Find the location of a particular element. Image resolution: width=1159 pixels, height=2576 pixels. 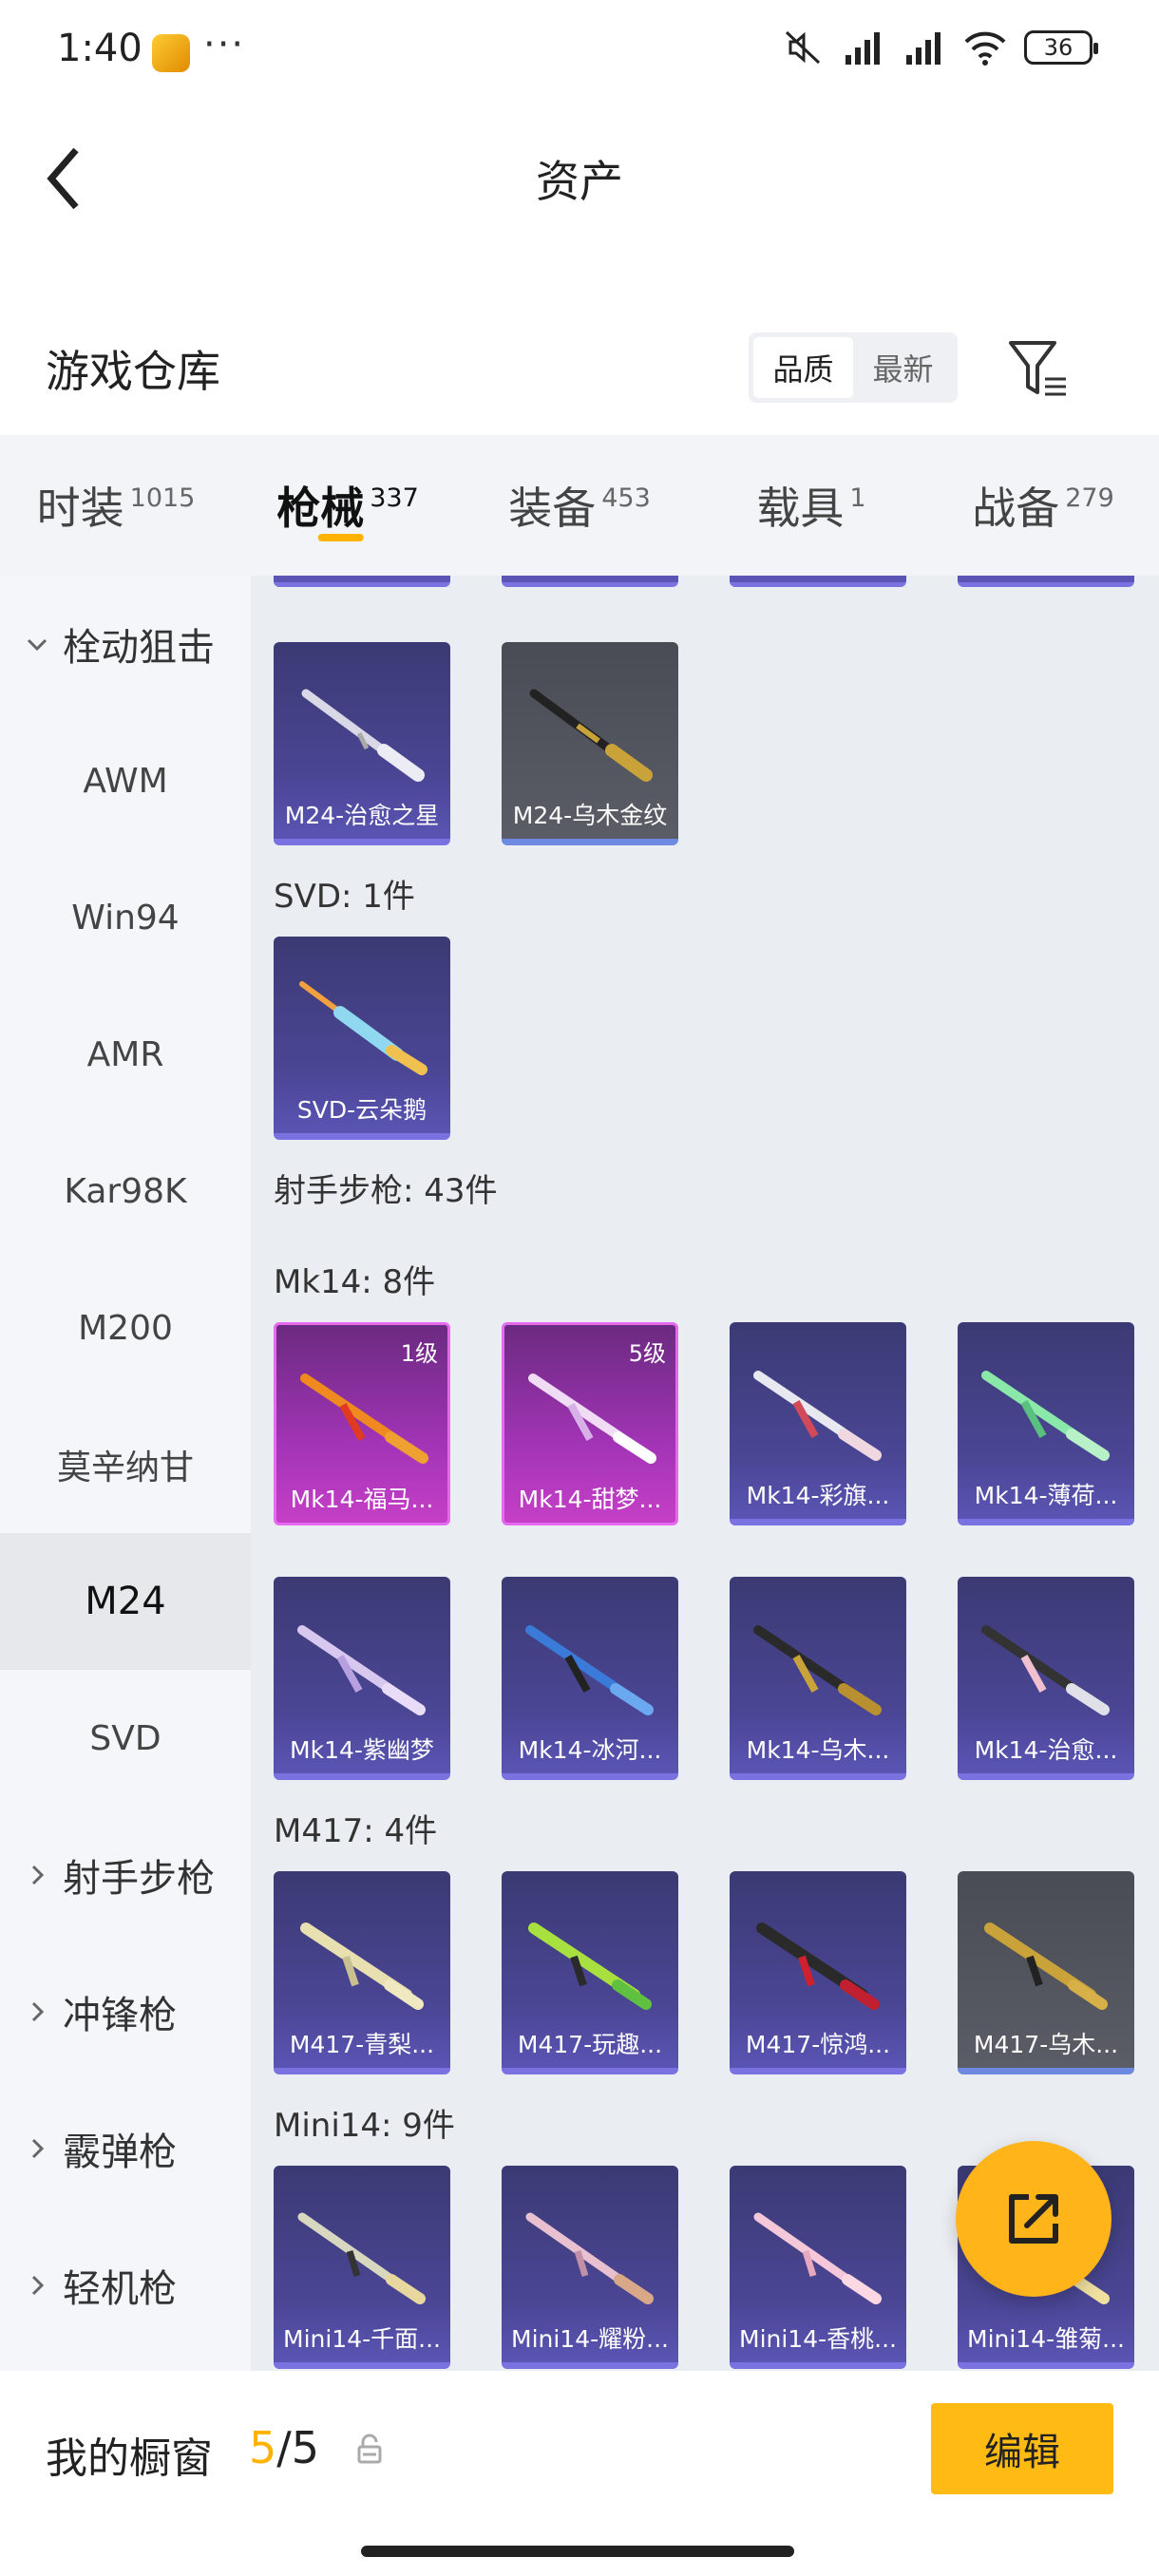

weapon-name: Mk14-紫幽梦 is located at coordinates (362, 1750).